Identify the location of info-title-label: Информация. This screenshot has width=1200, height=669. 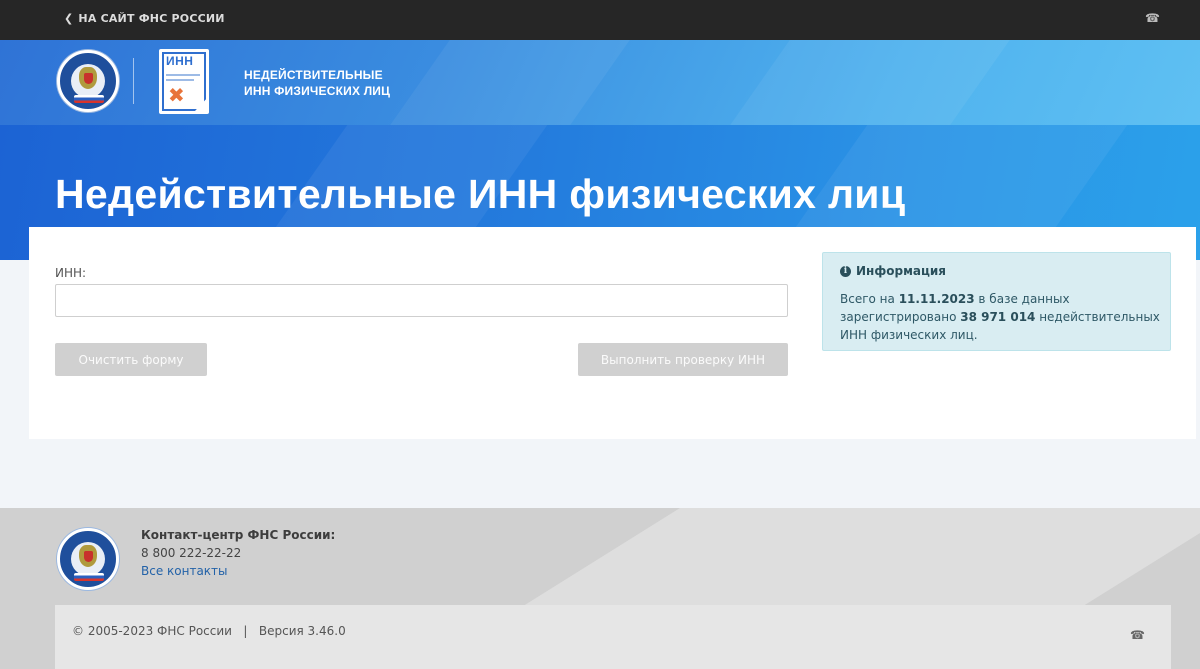
(901, 271).